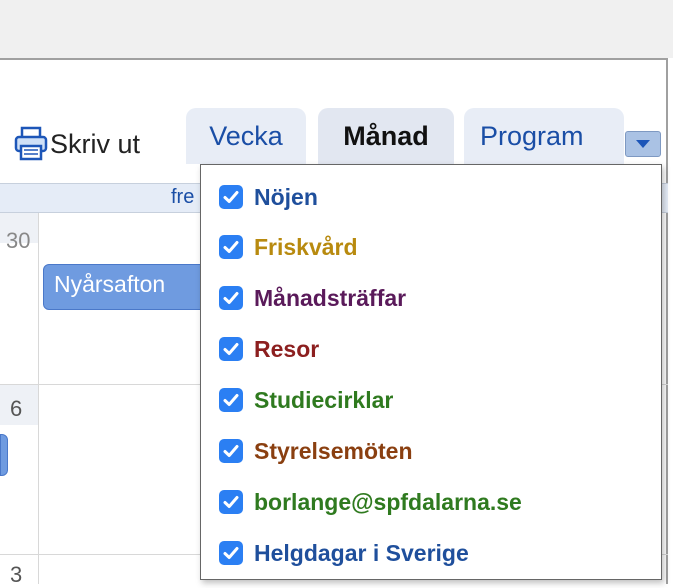 This screenshot has height=588, width=673. Describe the element at coordinates (4, 455) in the screenshot. I see `event-bar` at that location.